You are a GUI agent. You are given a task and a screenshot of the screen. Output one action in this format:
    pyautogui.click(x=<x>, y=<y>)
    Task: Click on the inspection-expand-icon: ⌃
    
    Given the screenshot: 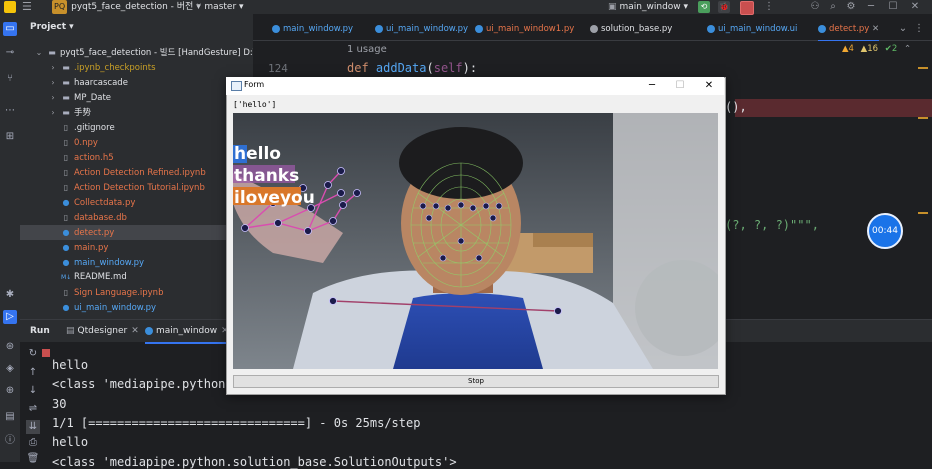 What is the action you would take?
    pyautogui.click(x=907, y=49)
    